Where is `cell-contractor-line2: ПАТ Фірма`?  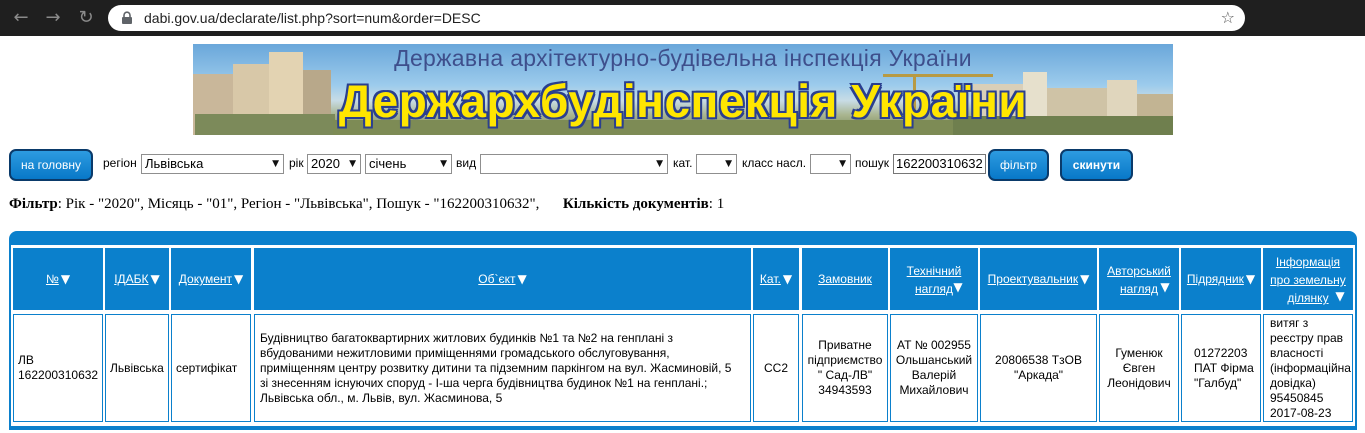
cell-contractor-line2: ПАТ Фірма is located at coordinates (1224, 367).